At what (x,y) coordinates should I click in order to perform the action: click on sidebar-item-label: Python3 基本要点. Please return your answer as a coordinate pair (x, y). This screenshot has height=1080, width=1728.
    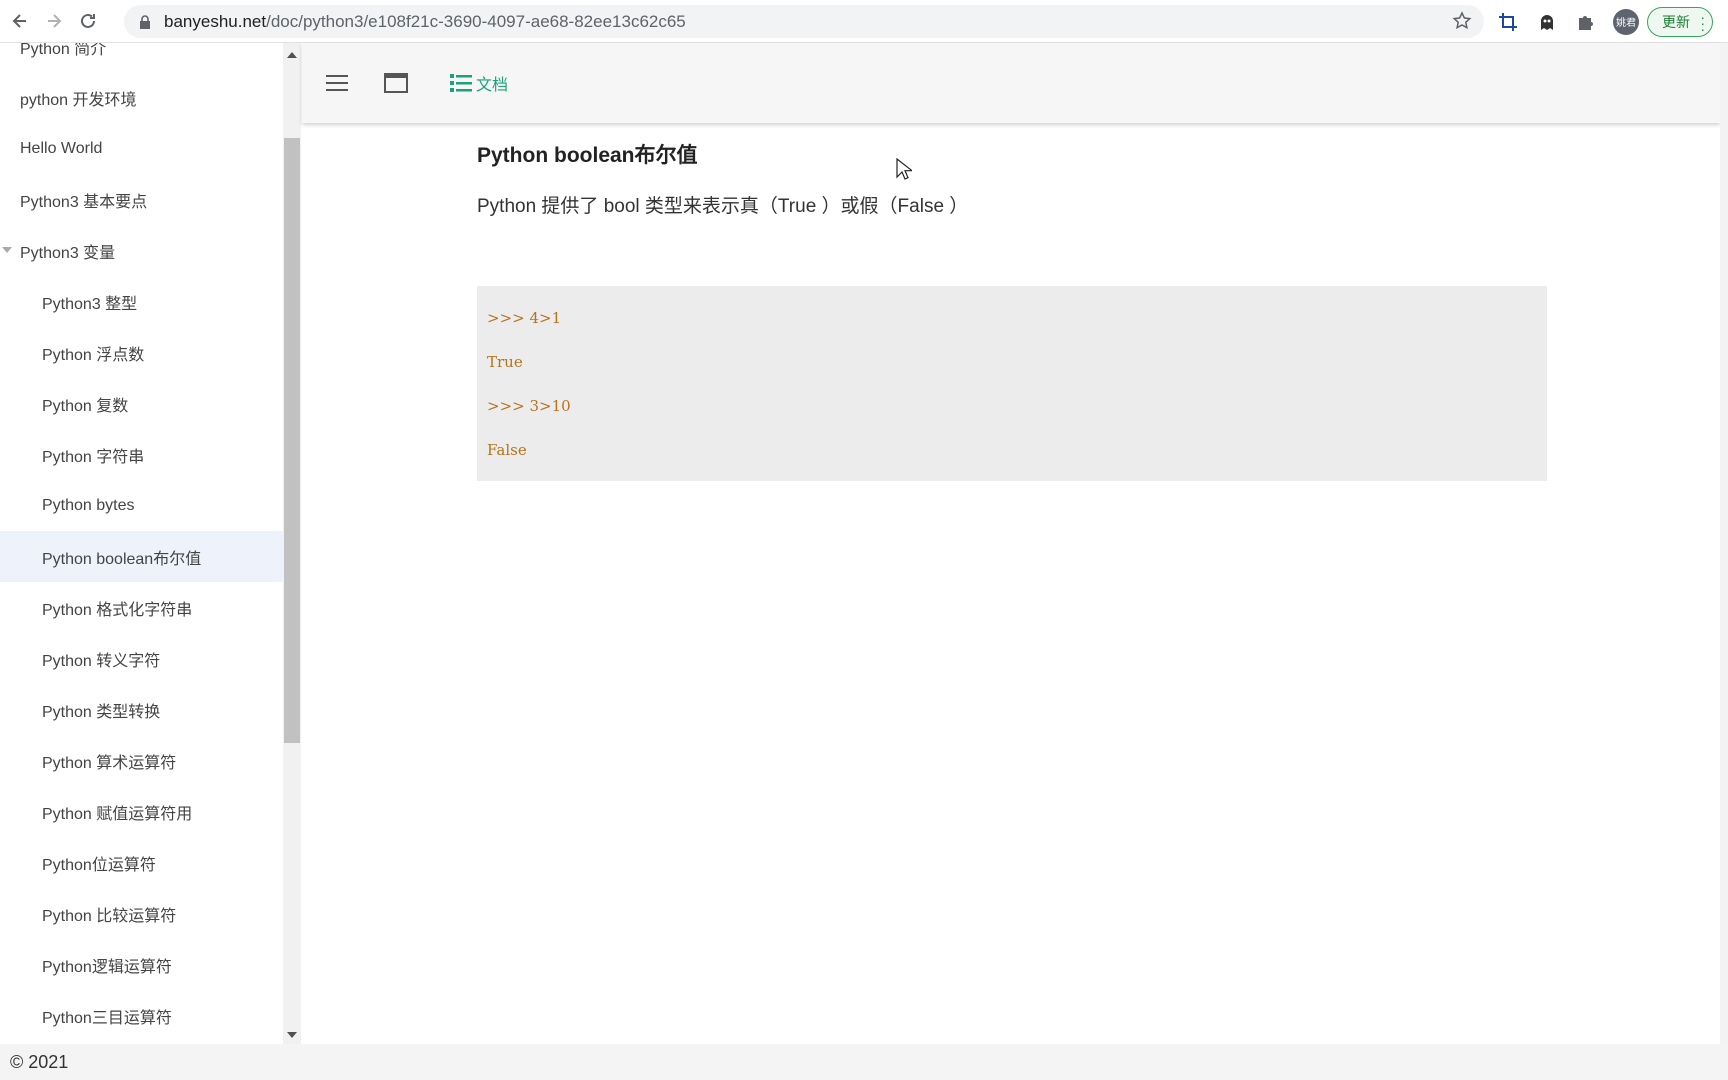
    Looking at the image, I should click on (84, 202).